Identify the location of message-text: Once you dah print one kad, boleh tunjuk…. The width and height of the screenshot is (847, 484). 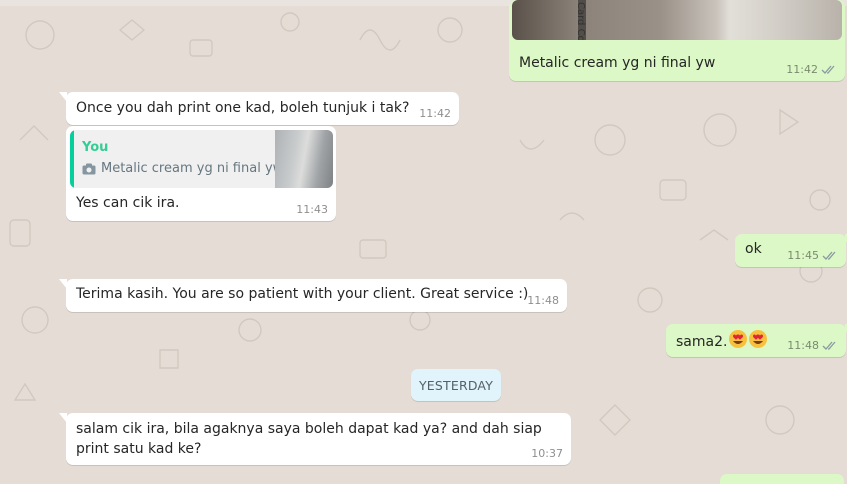
(243, 108).